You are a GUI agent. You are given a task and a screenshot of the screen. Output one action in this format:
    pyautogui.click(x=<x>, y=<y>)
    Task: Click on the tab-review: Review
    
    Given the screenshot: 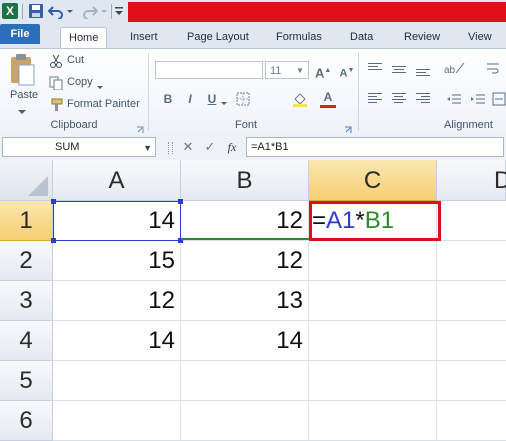 What is the action you would take?
    pyautogui.click(x=422, y=37)
    